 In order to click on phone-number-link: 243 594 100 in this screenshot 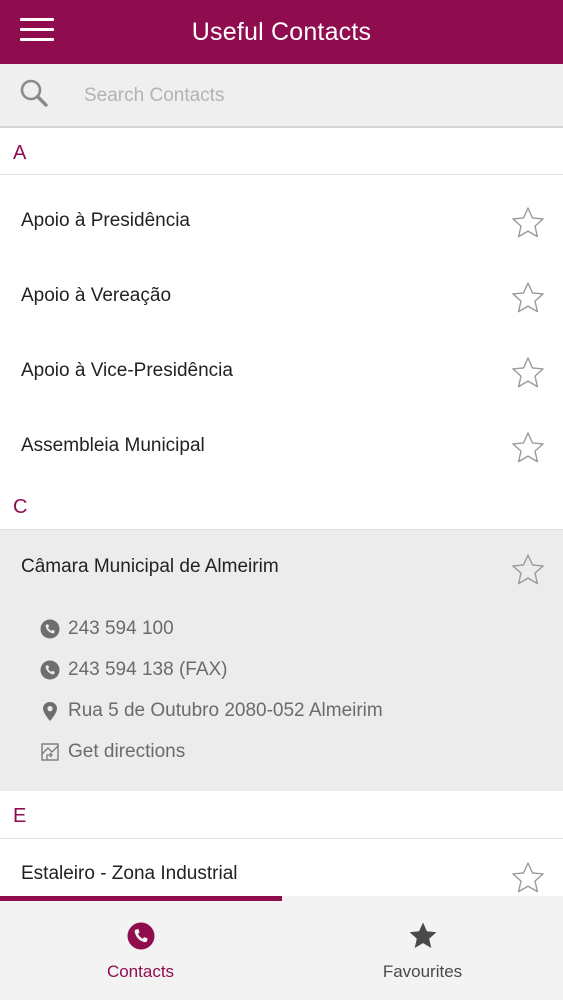, I will do `click(280, 631)`.